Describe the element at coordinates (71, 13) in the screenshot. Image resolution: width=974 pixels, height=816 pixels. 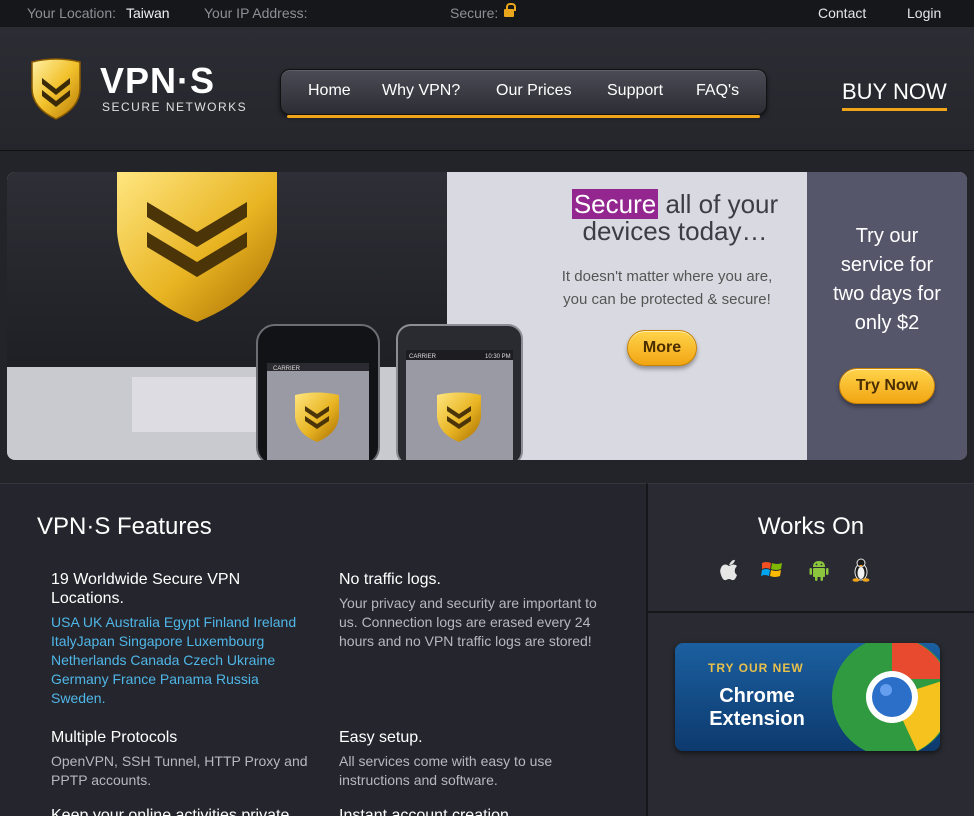
I see `location-label: Your Location:` at that location.